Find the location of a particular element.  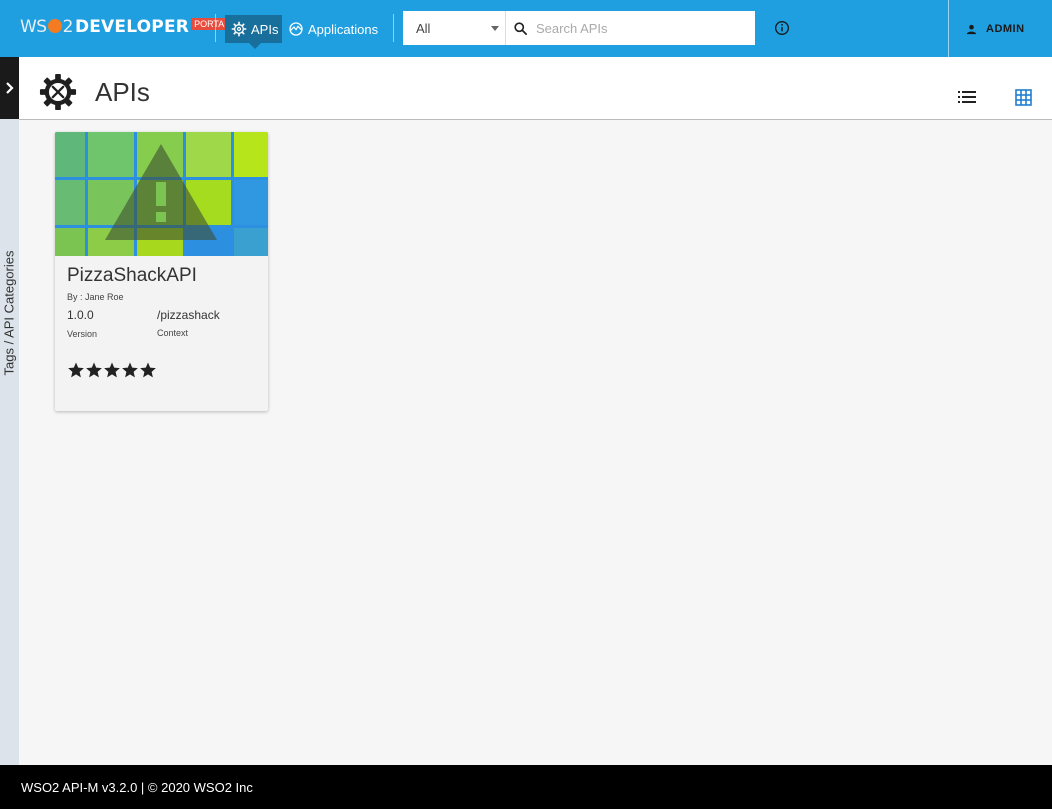

logo-brand: WS 2 is located at coordinates (46, 27).